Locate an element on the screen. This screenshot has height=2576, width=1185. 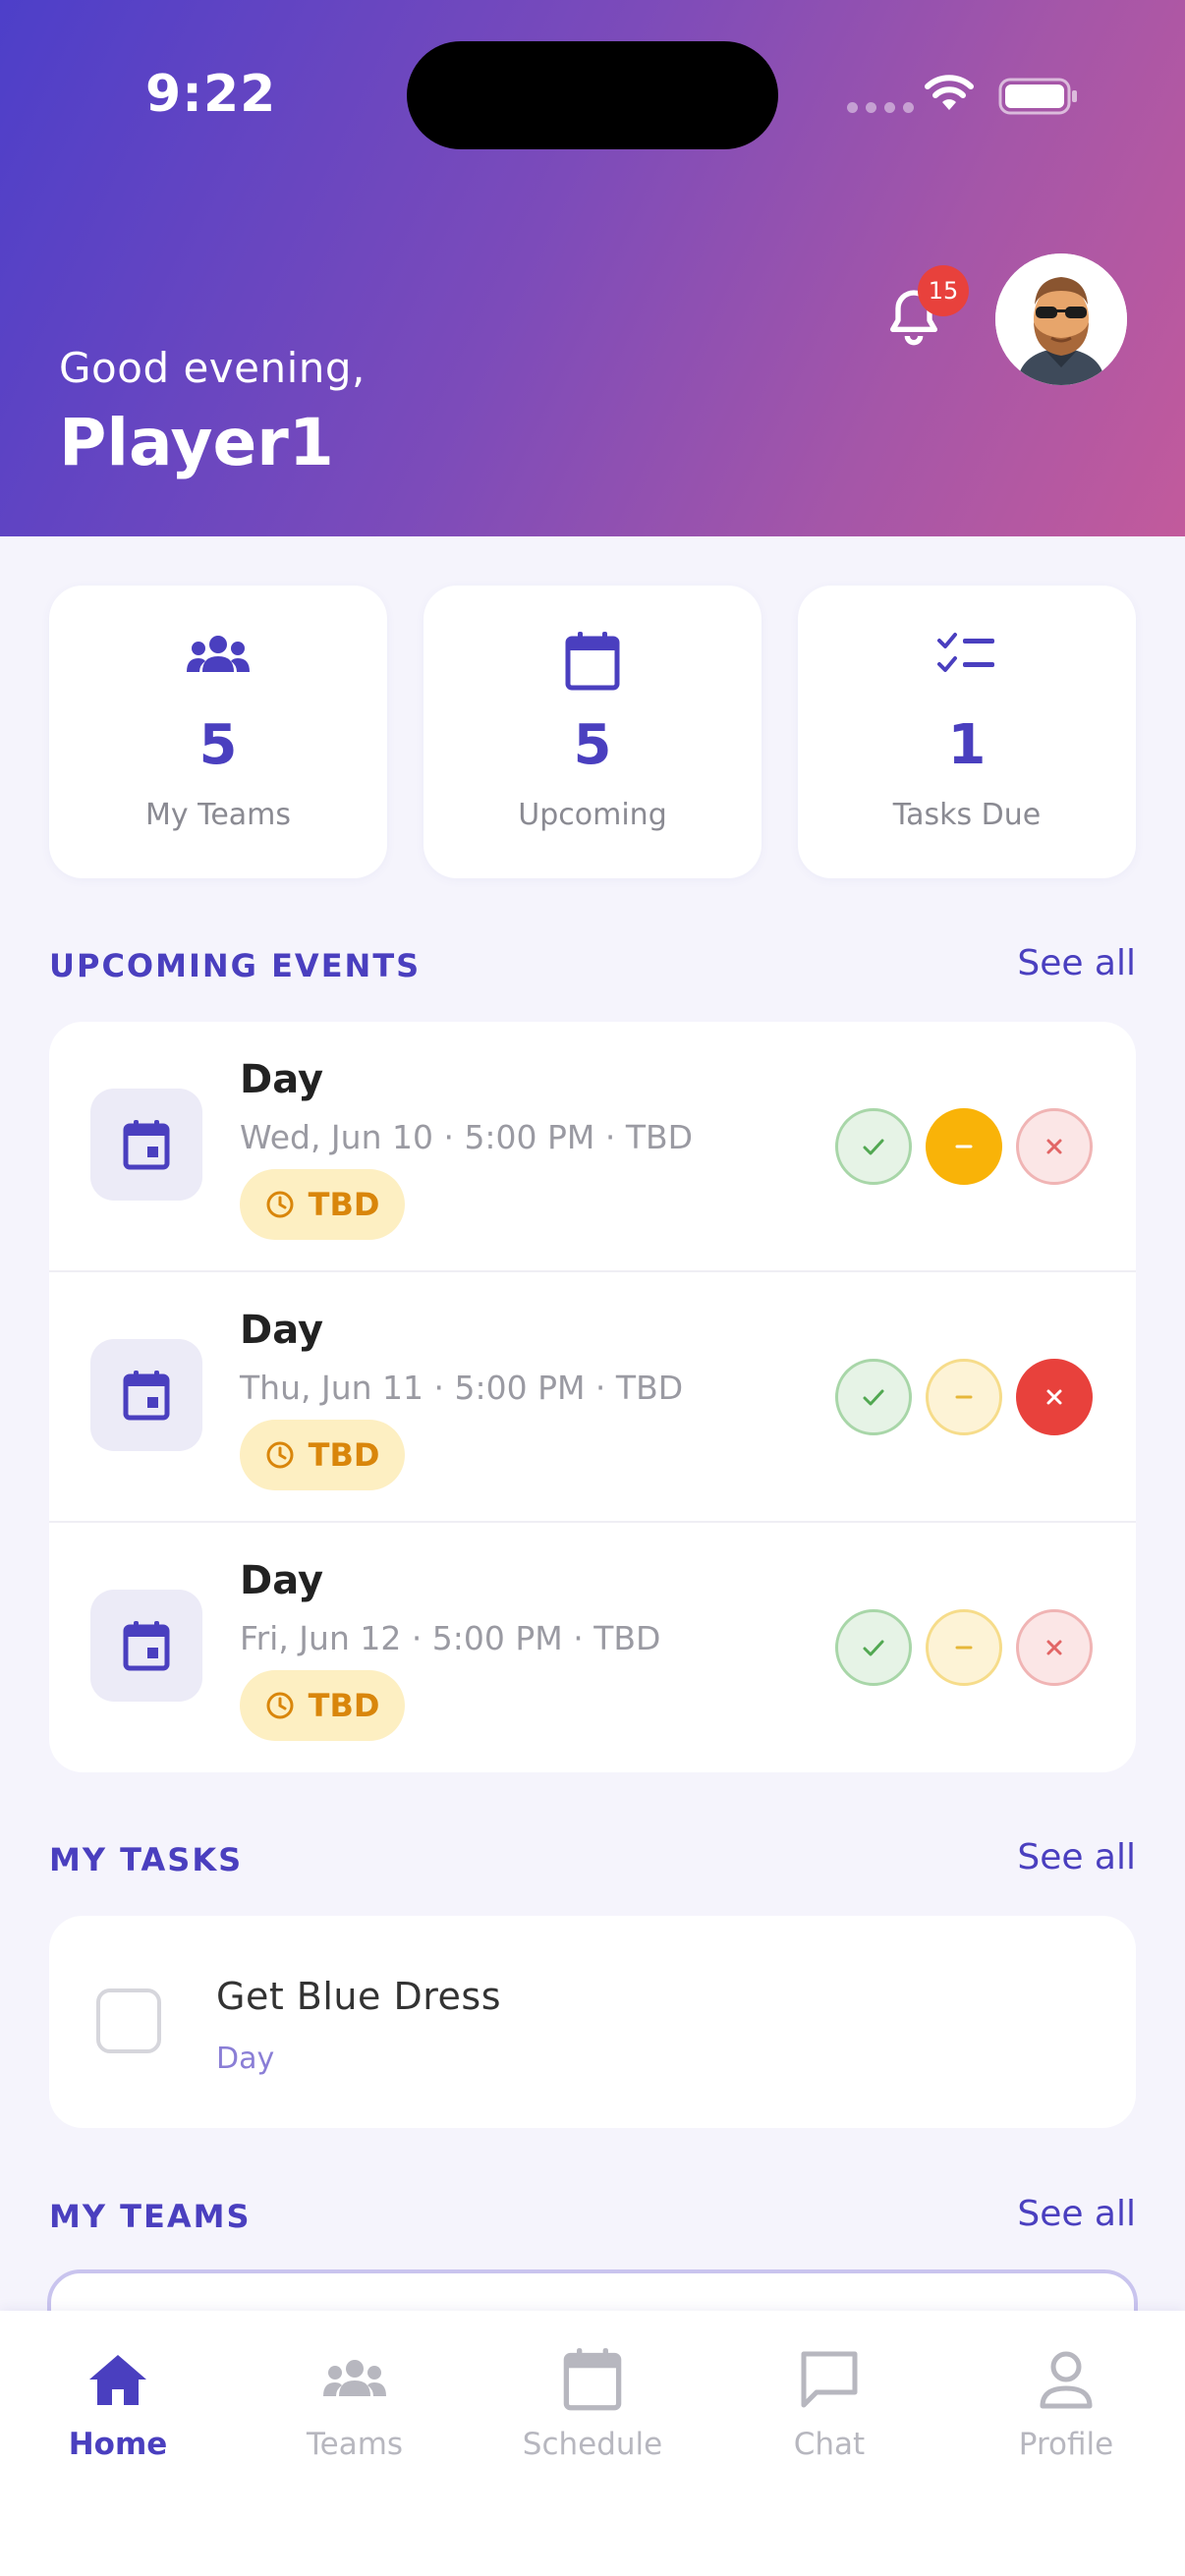
event-row: Day Wed, Jun 10 · 5:00 PM · TBD TBD is located at coordinates (592, 1147).